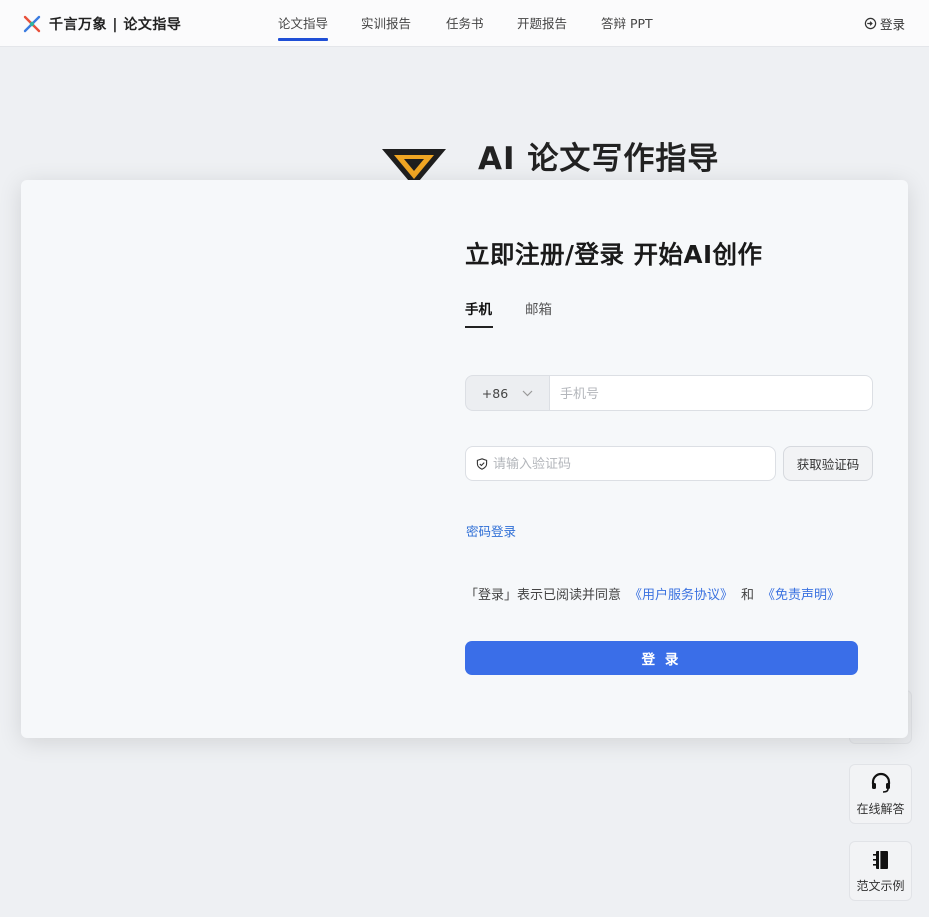 This screenshot has width=929, height=917. I want to click on brand: 千言万象 | 论文指导, so click(101, 24).